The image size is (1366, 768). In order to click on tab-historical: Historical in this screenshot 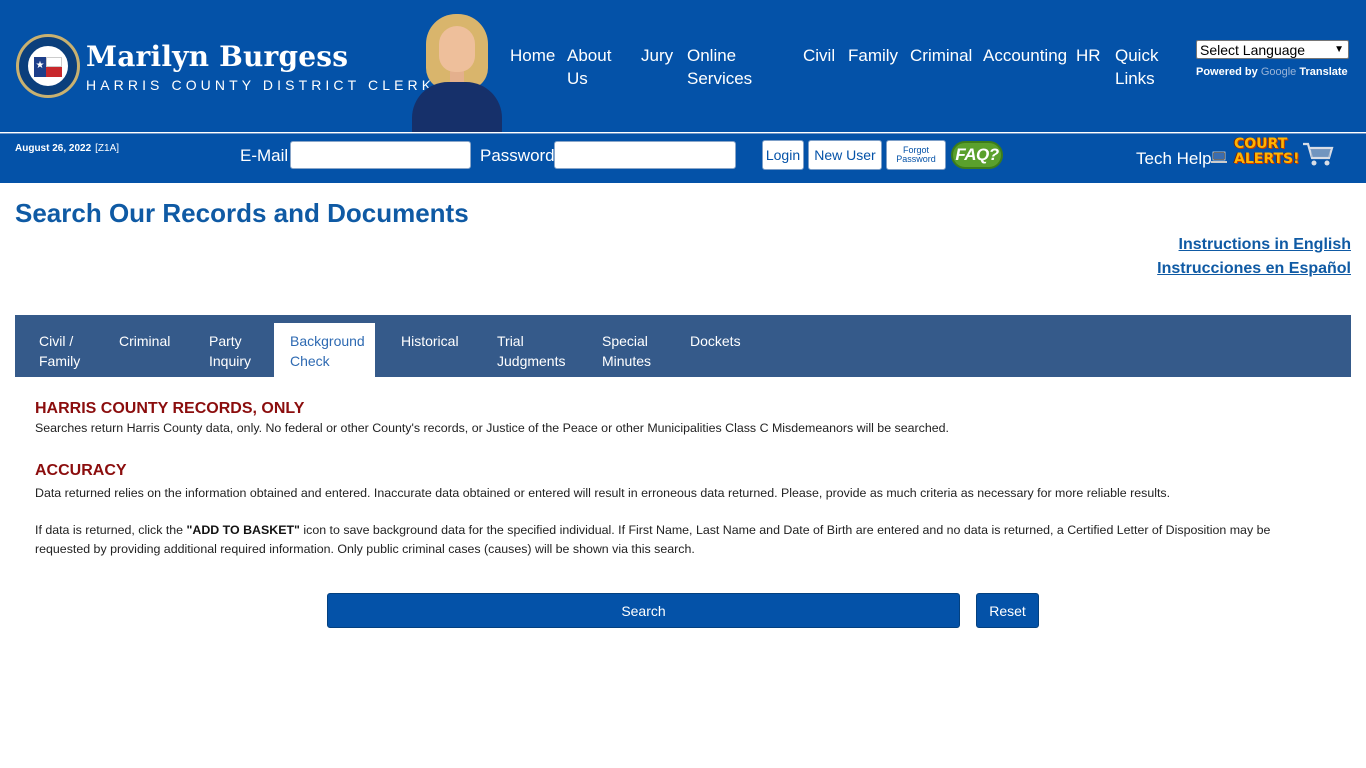, I will do `click(439, 350)`.